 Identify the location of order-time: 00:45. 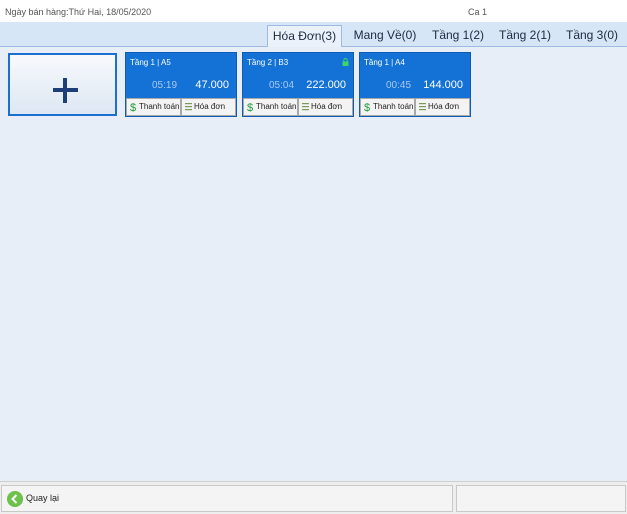
(399, 85).